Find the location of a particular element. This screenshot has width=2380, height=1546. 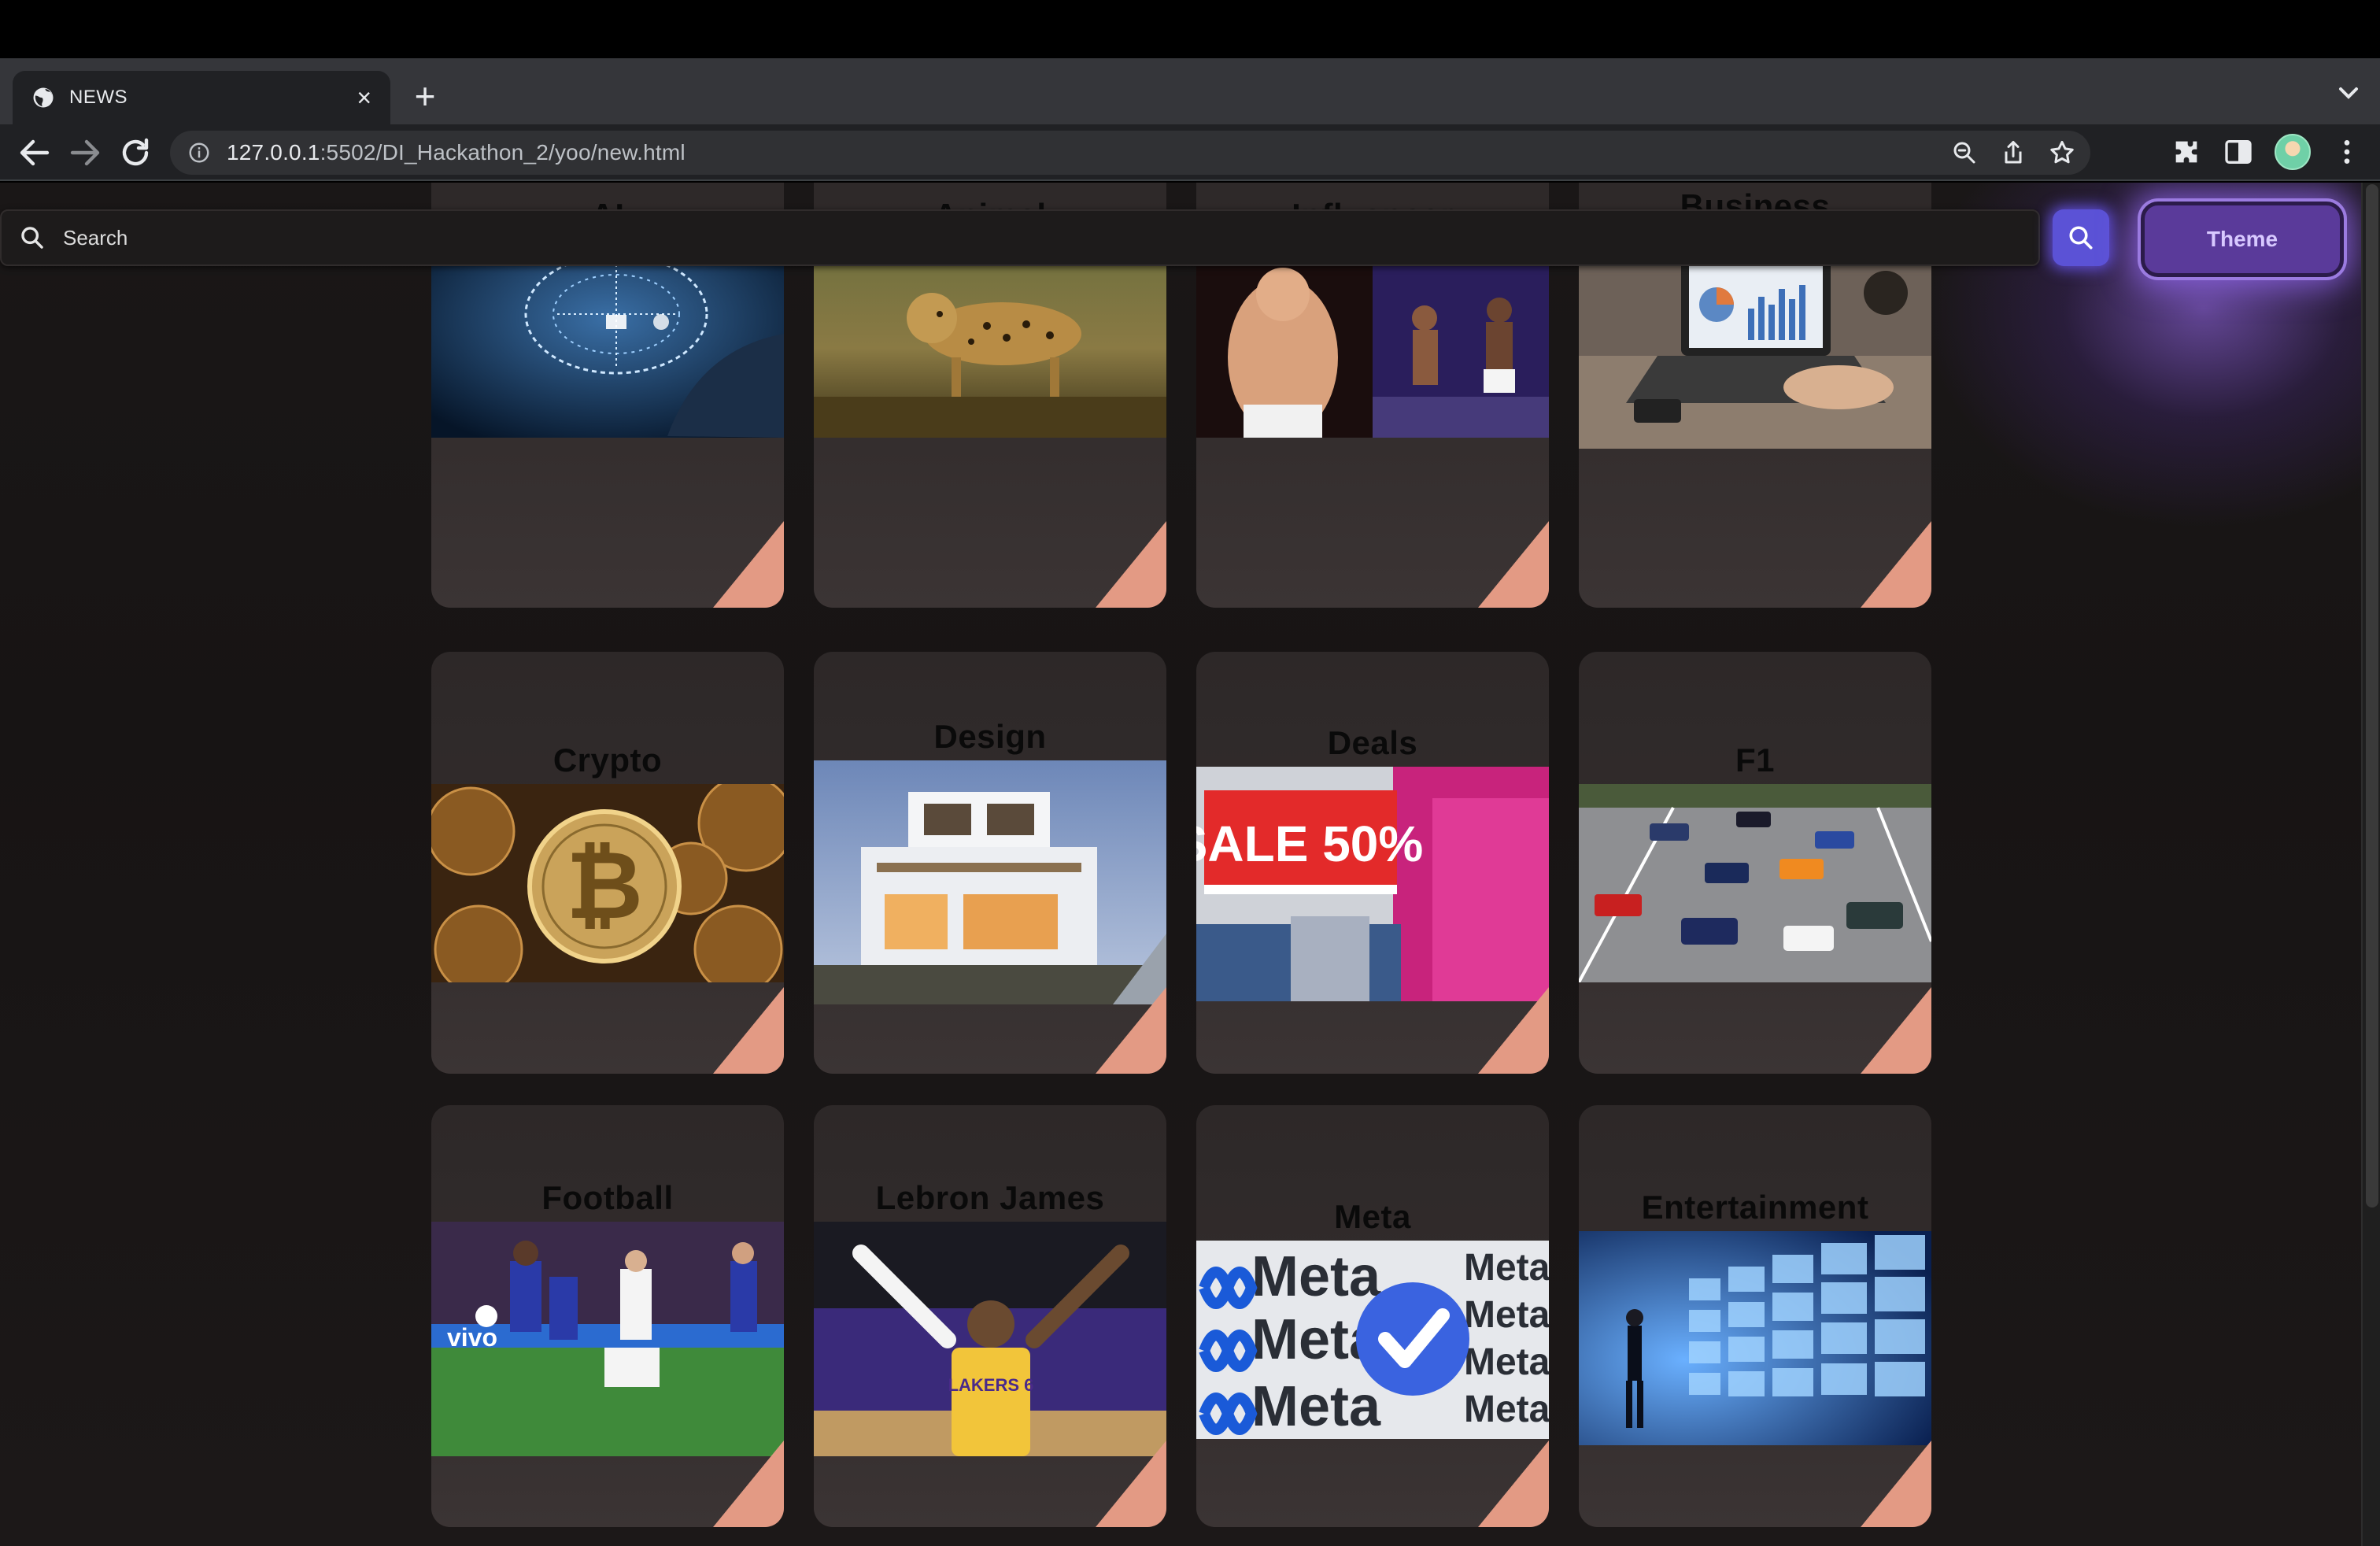

info-icon is located at coordinates (199, 153).